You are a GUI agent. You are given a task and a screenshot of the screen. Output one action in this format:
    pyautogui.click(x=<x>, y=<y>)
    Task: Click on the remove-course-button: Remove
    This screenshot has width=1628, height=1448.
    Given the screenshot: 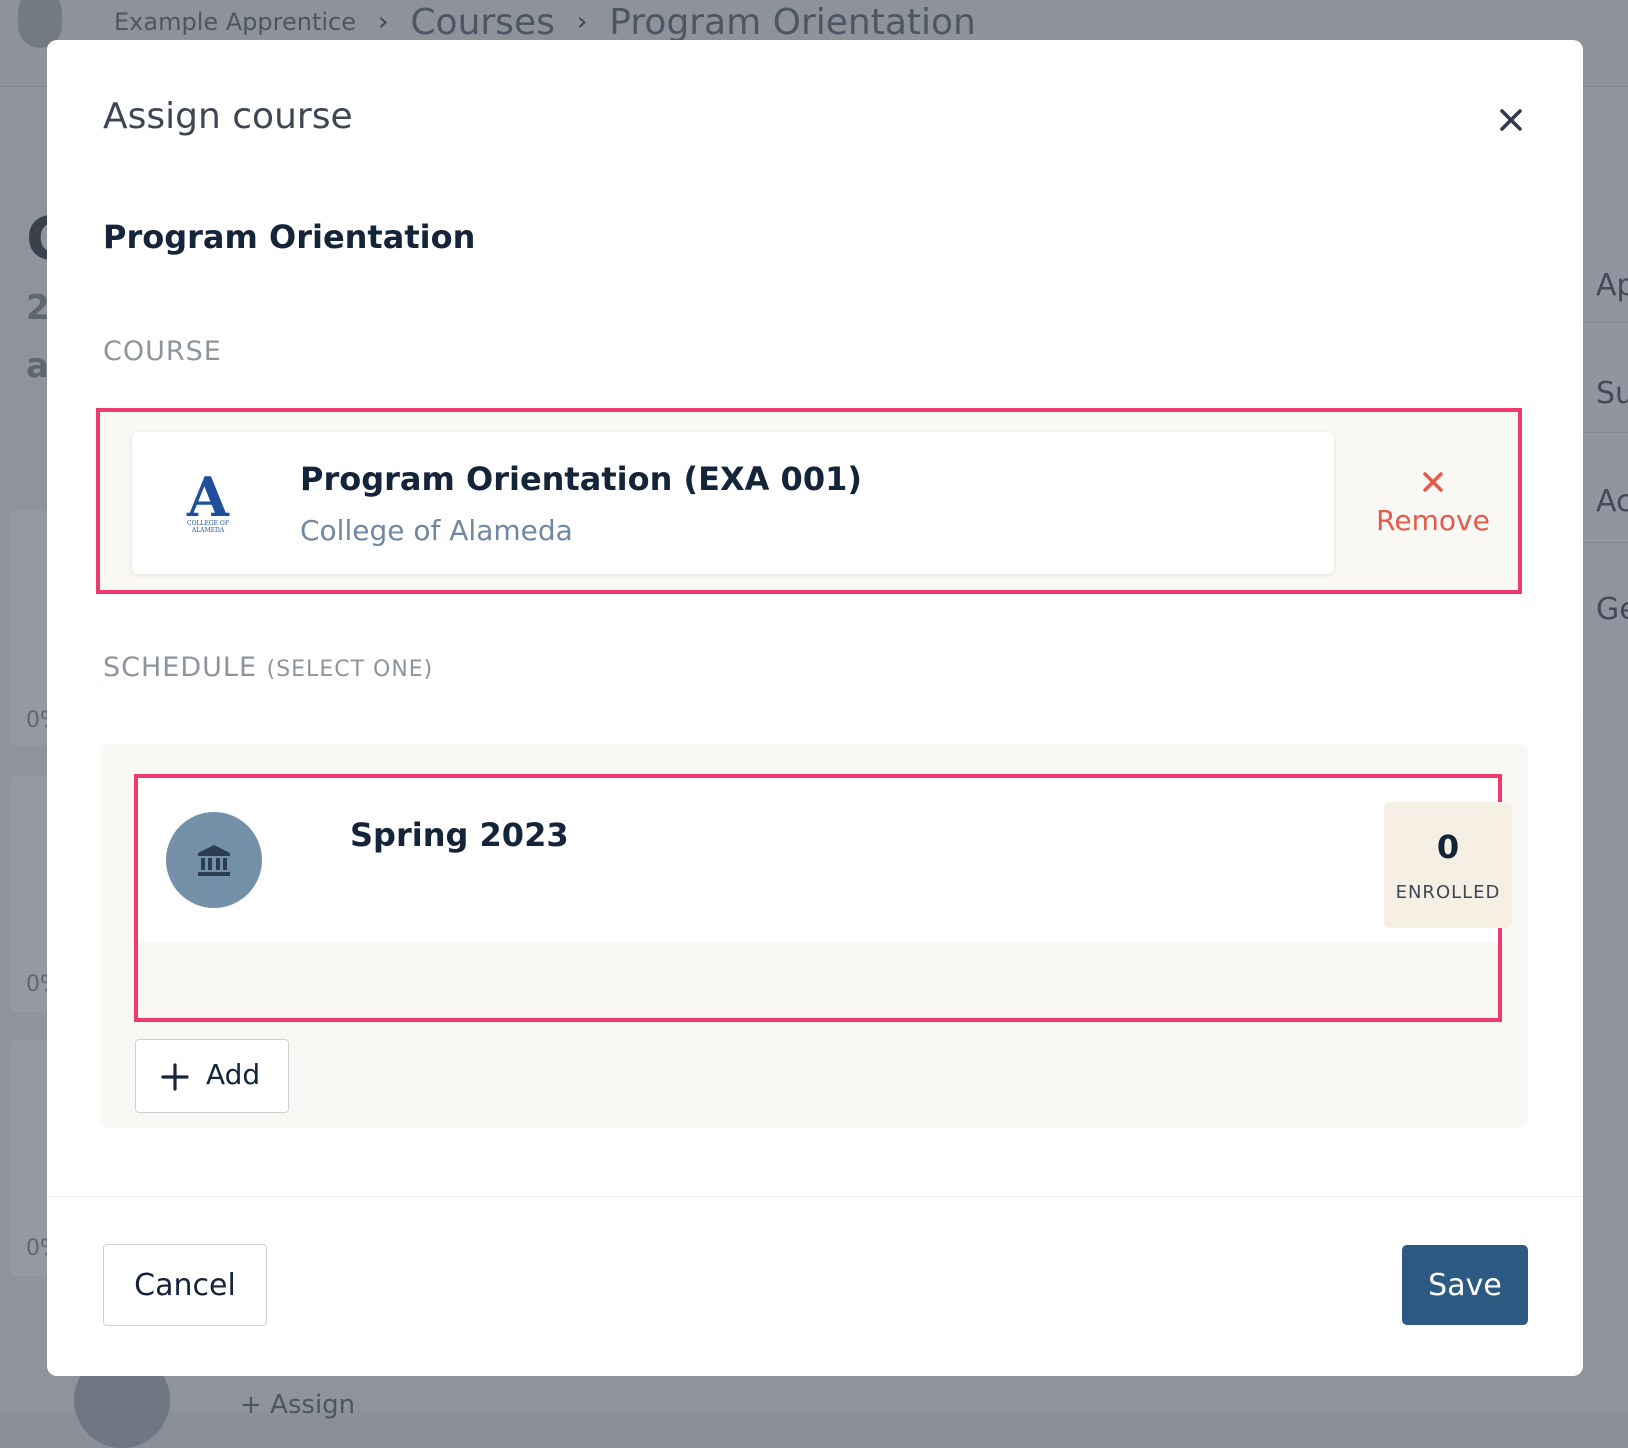 What is the action you would take?
    pyautogui.click(x=1433, y=513)
    